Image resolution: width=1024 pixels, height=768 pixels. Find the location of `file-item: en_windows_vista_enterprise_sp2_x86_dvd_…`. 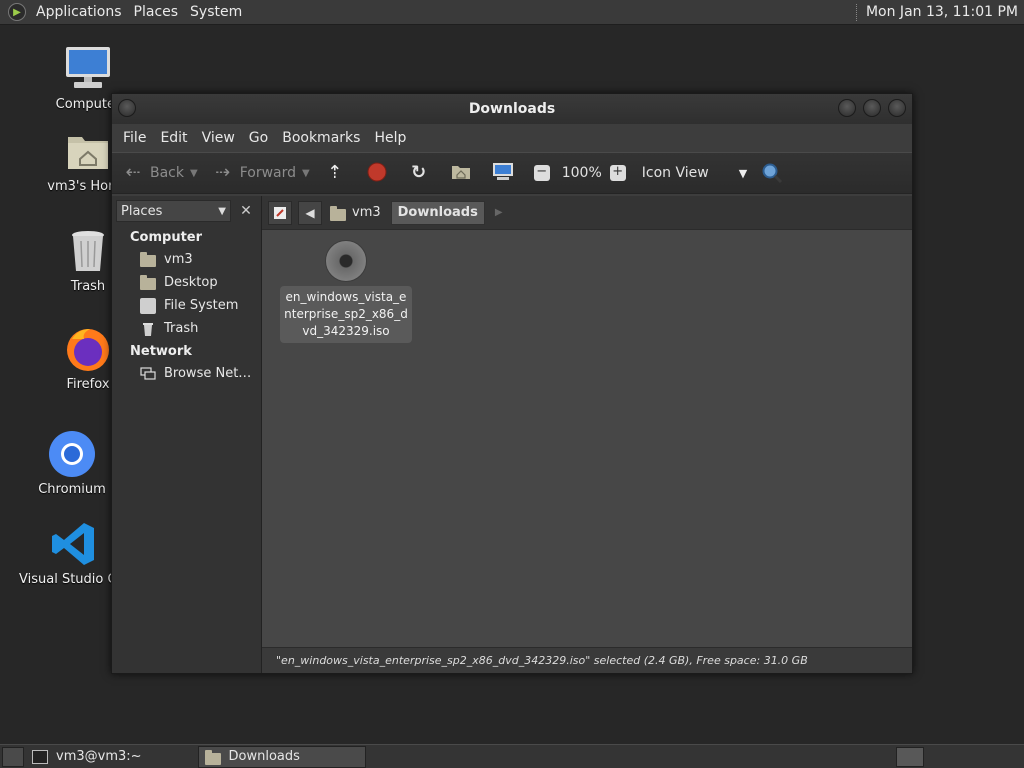

file-item: en_windows_vista_enterprise_sp2_x86_dvd_… is located at coordinates (346, 291).